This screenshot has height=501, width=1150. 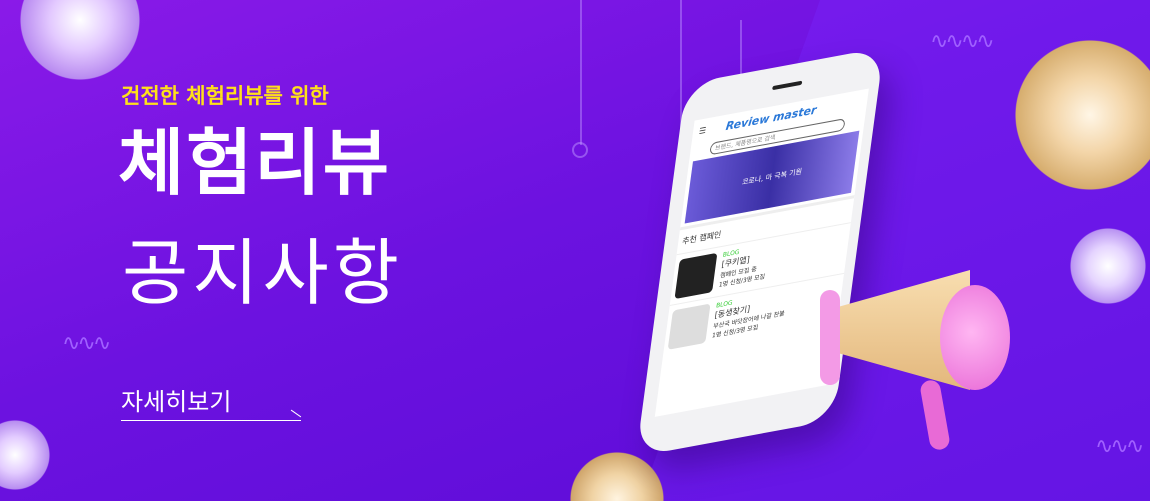 What do you see at coordinates (581, 72) in the screenshot?
I see `deco-line` at bounding box center [581, 72].